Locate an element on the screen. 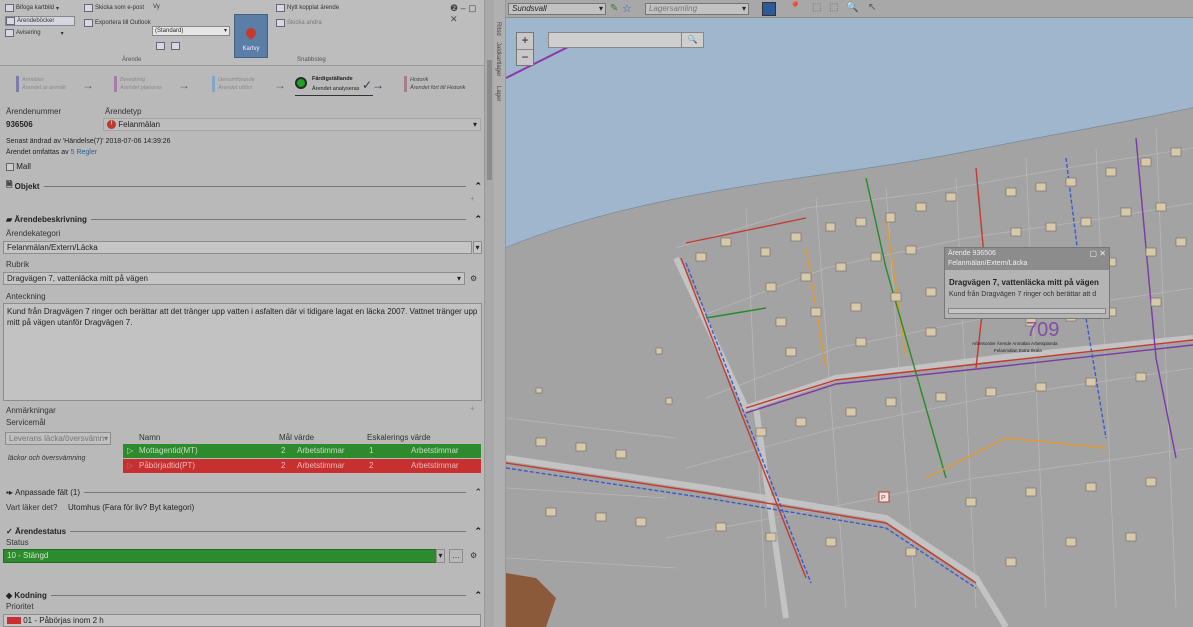 This screenshot has width=1193, height=627. map-pin-icon is located at coordinates (251, 33).